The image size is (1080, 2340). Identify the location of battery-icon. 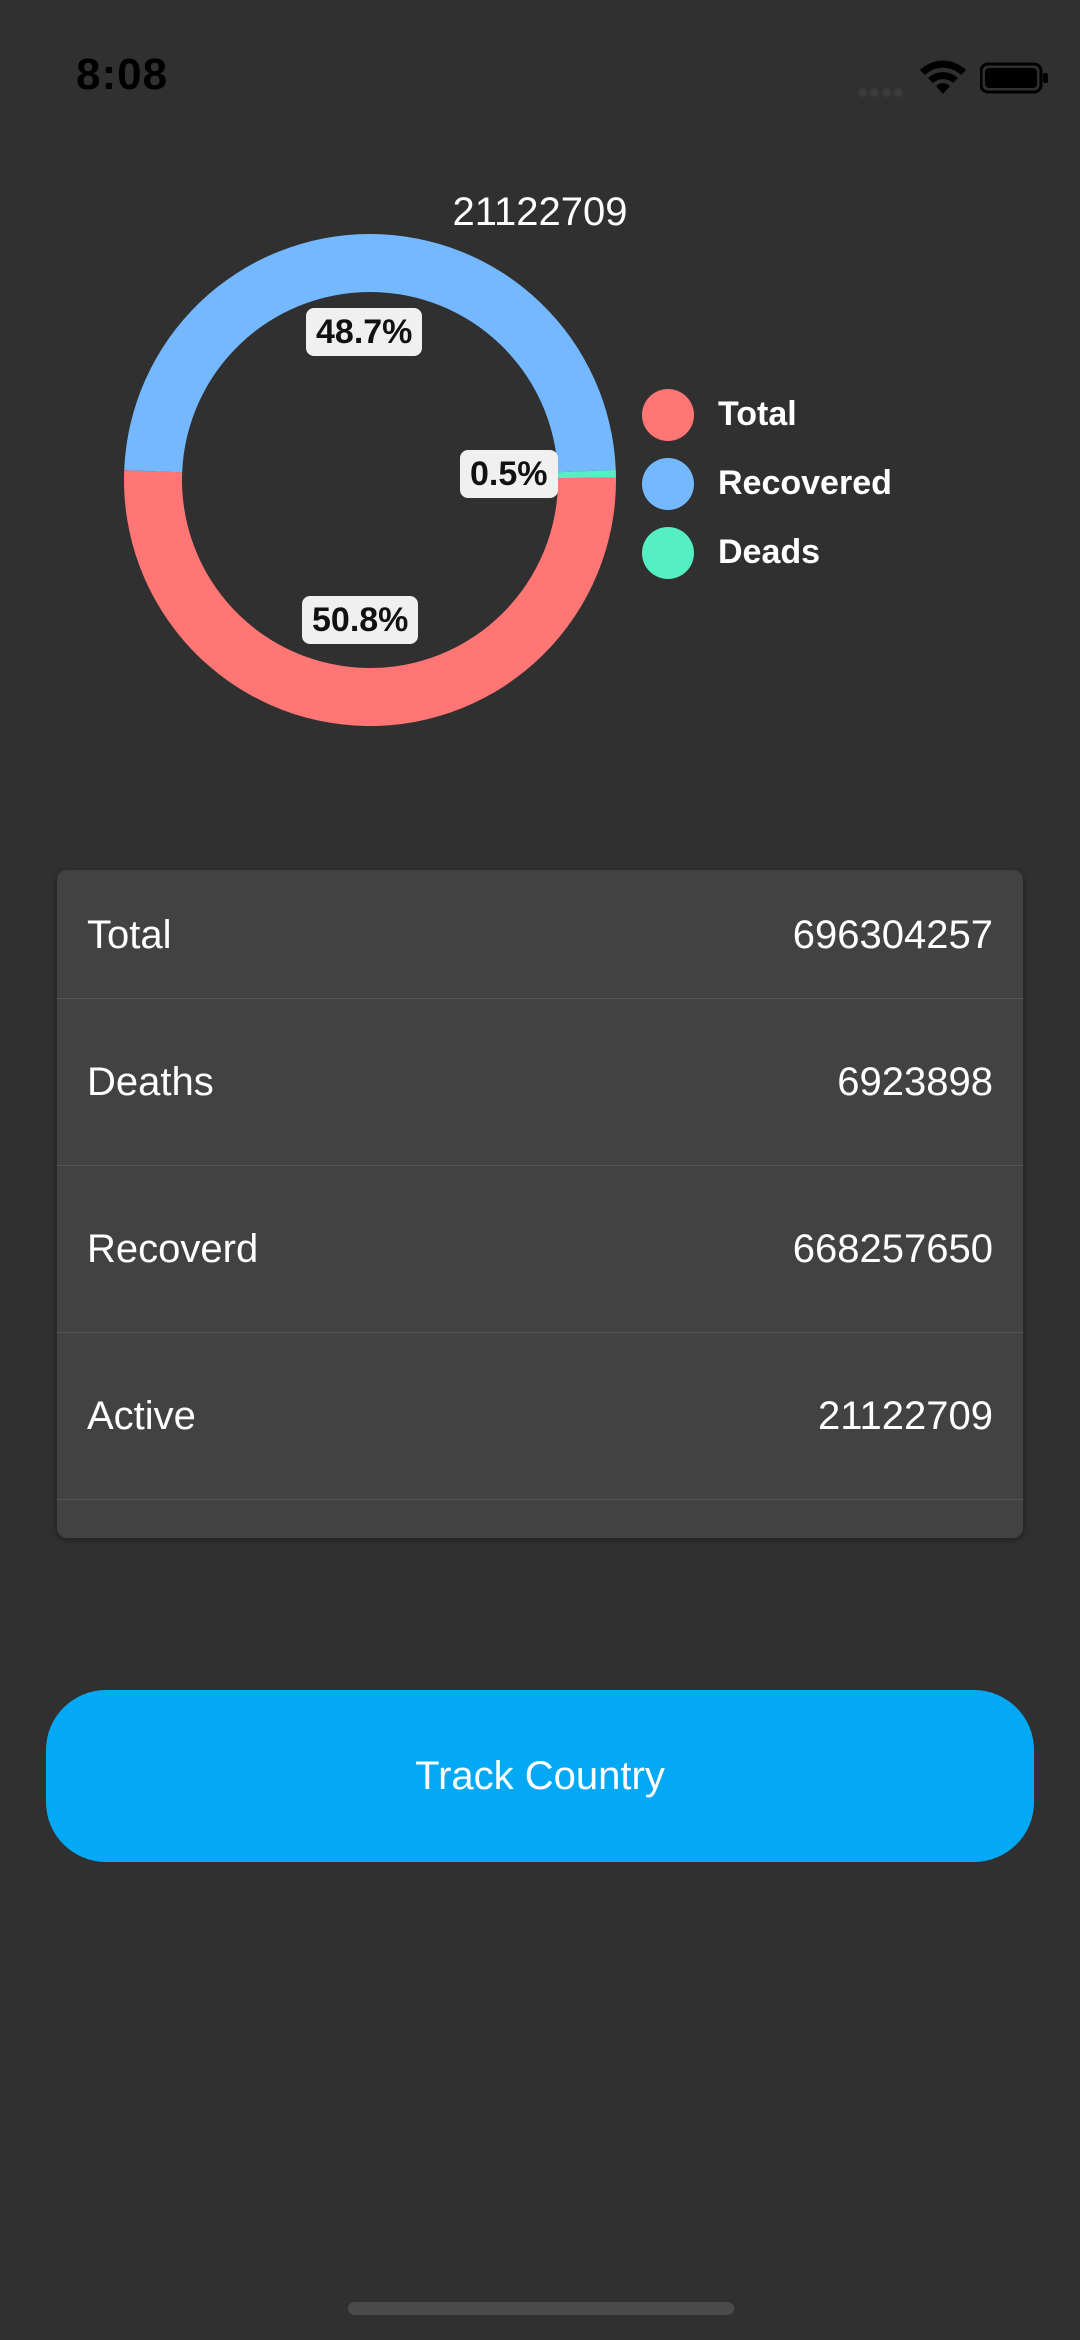
(1014, 78).